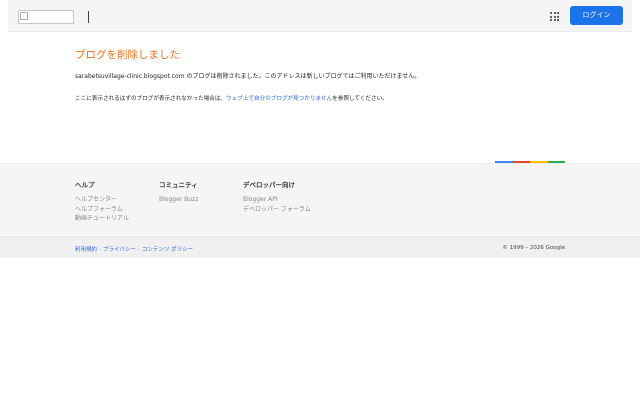 The image size is (640, 400). Describe the element at coordinates (554, 16) in the screenshot. I see `apps-grid-icon` at that location.